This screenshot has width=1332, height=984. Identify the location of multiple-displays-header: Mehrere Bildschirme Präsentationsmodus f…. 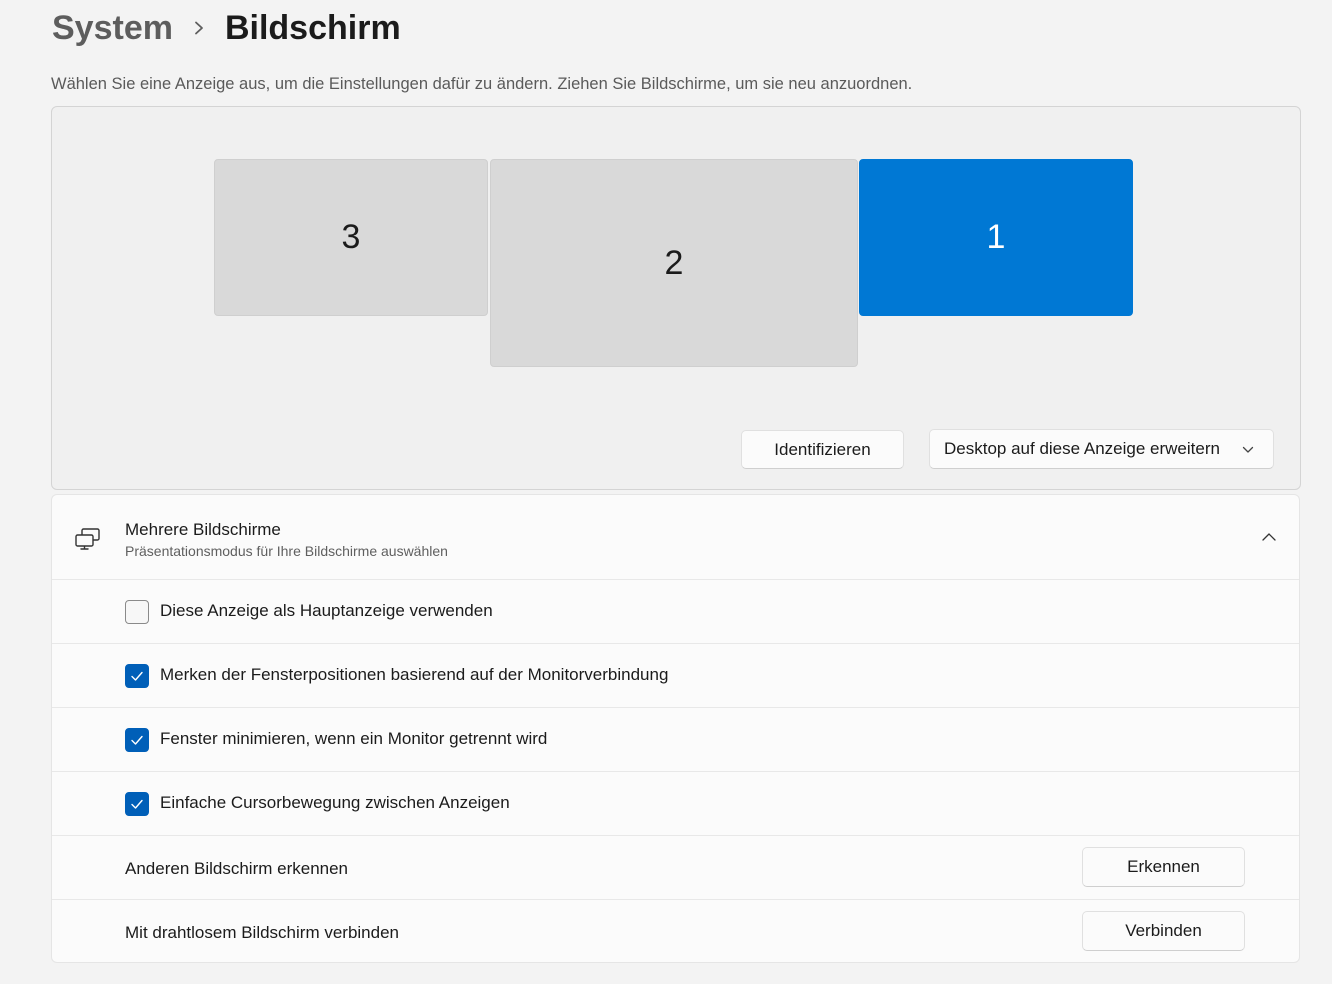
(675, 537).